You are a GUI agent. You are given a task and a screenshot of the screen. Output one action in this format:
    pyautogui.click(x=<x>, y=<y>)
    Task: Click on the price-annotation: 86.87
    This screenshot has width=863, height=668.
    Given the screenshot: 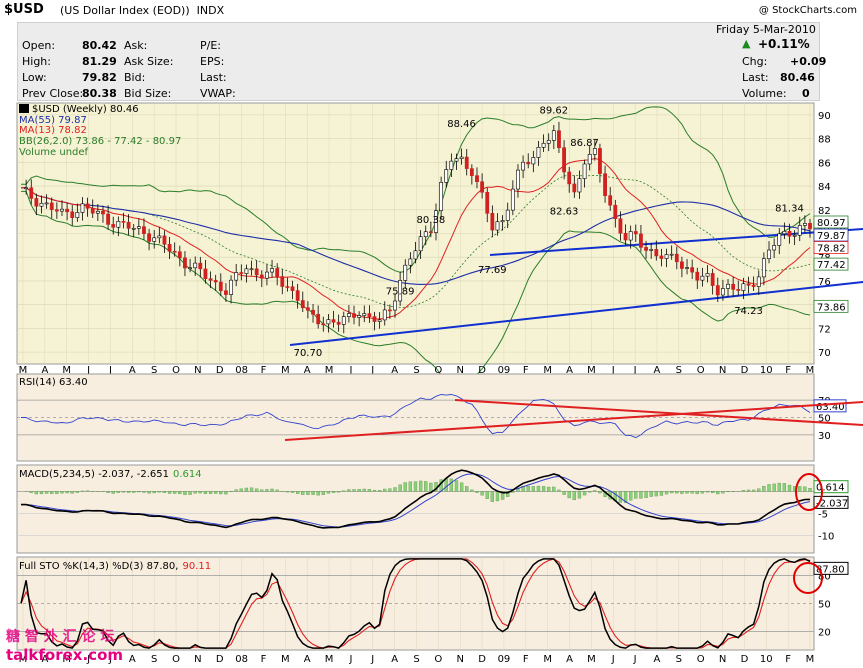 What is the action you would take?
    pyautogui.click(x=584, y=143)
    